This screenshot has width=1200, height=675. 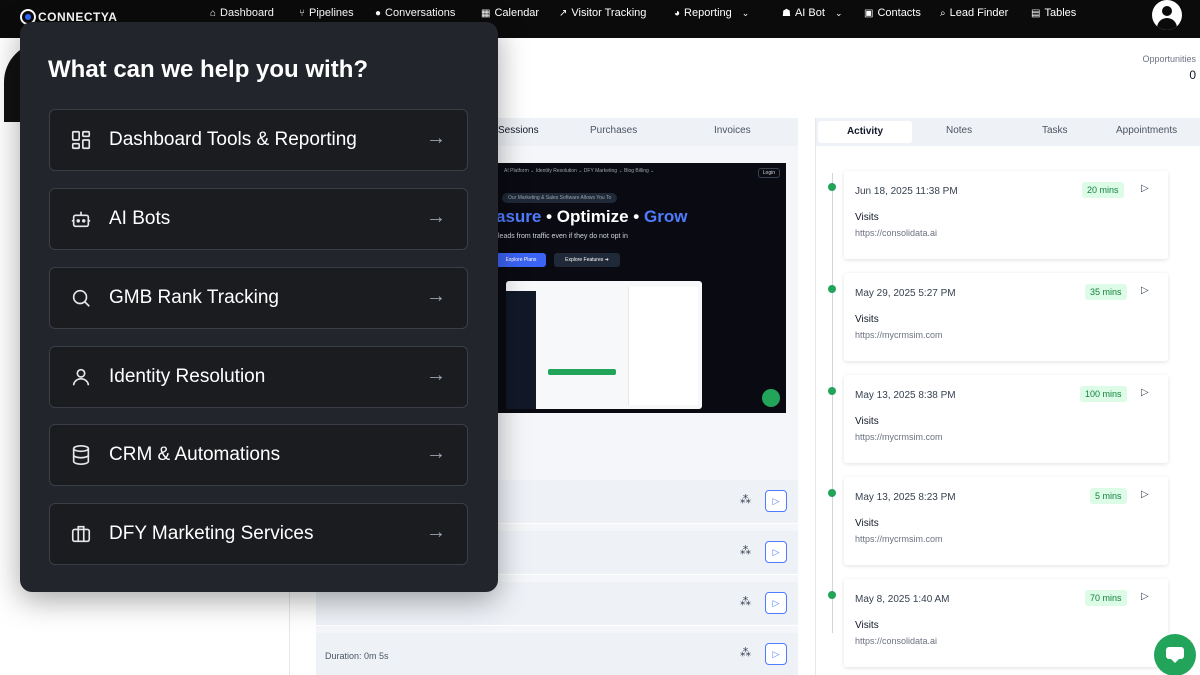 I want to click on nav-item-conversations: ● Conversations, so click(x=415, y=13).